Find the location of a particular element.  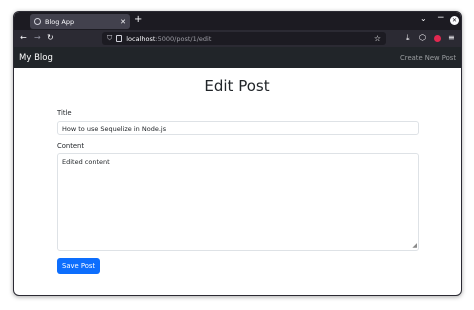

resize-handle-icon: ◢ is located at coordinates (414, 245).